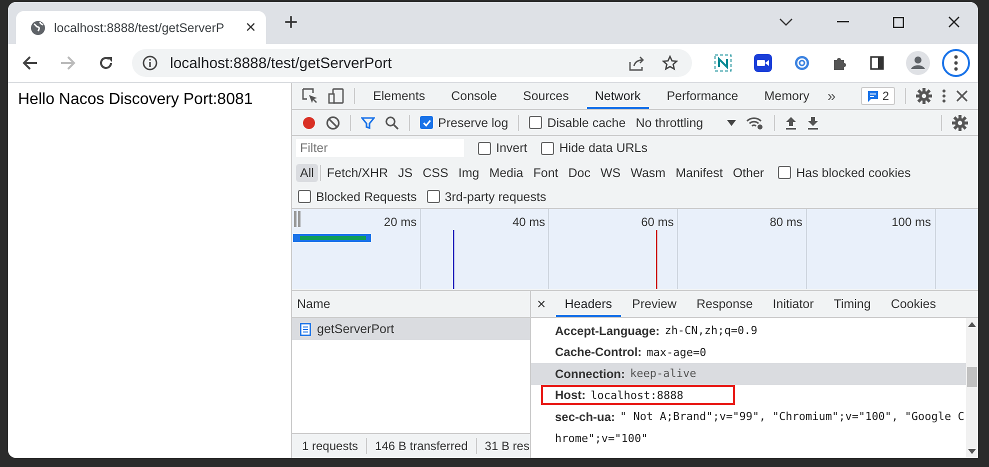  Describe the element at coordinates (972, 324) in the screenshot. I see `scroll-up-icon` at that location.